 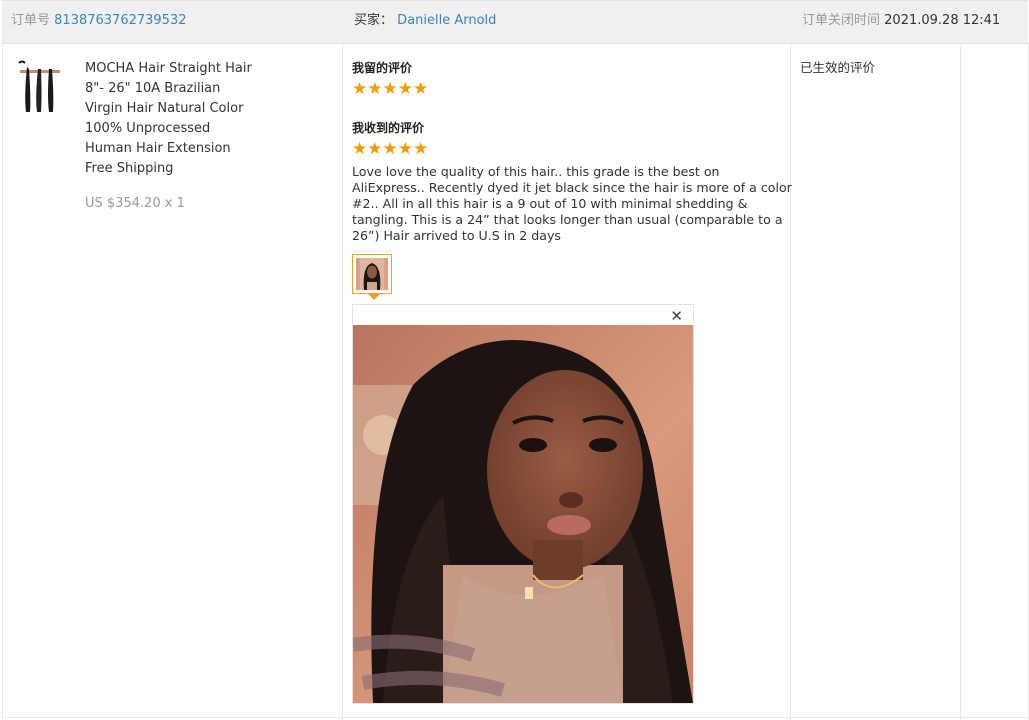 What do you see at coordinates (374, 20) in the screenshot?
I see `buyer-label: 买家：` at bounding box center [374, 20].